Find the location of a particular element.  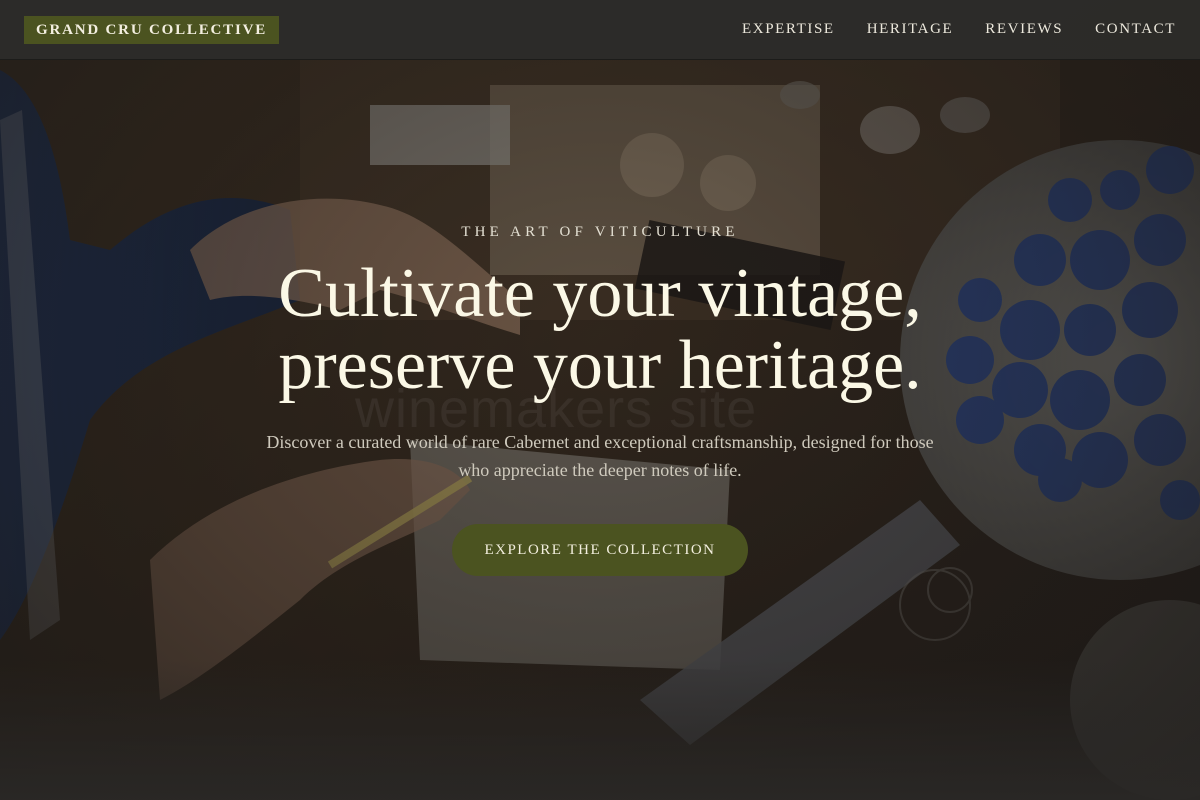

nav-link-contact: CONTACT is located at coordinates (1135, 29).